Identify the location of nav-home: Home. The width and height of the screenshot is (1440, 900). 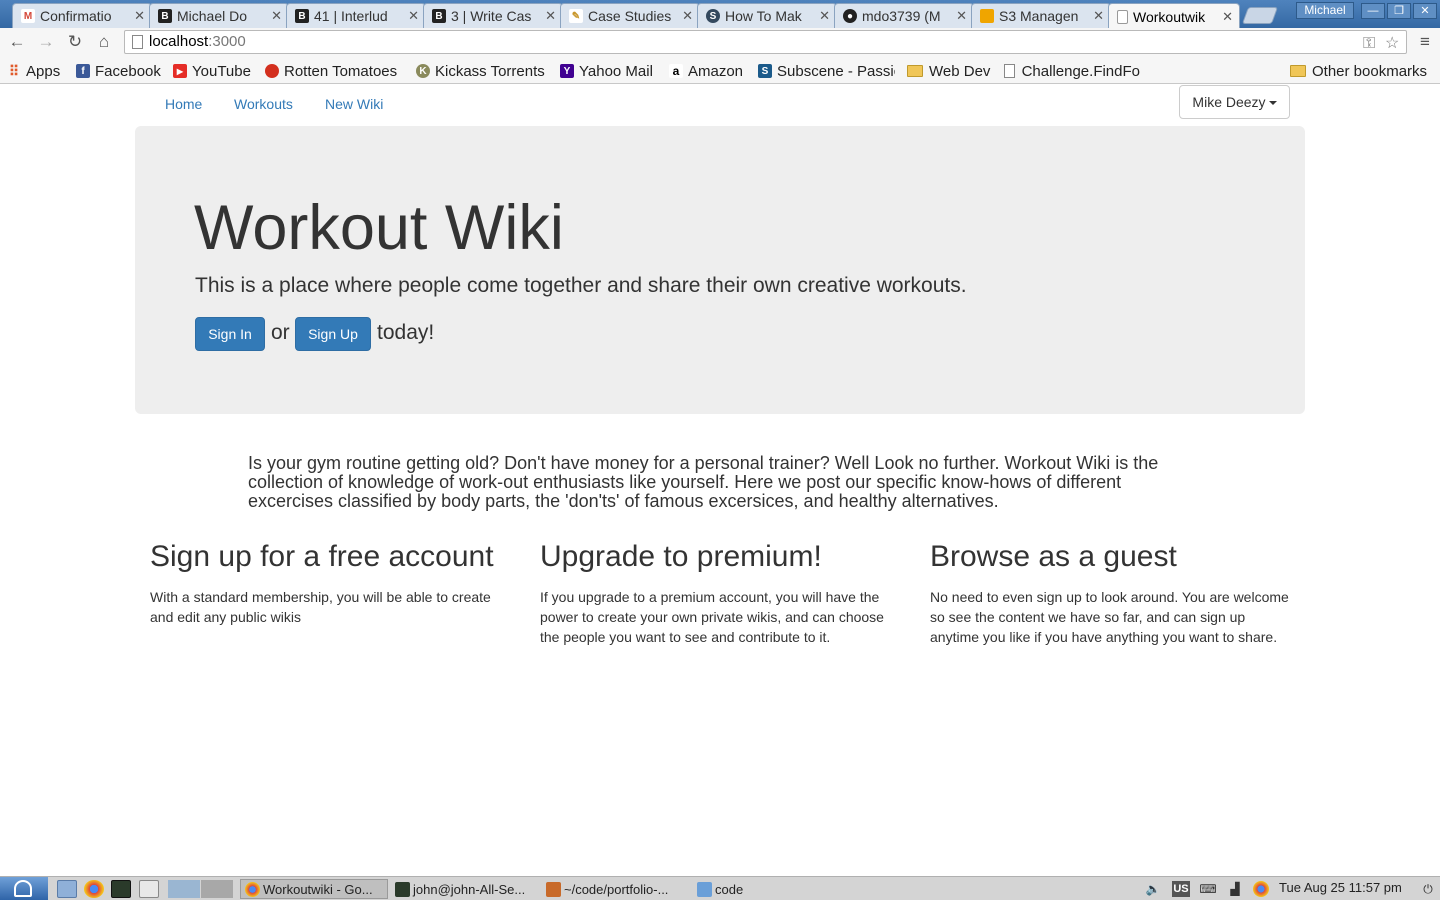
(183, 104).